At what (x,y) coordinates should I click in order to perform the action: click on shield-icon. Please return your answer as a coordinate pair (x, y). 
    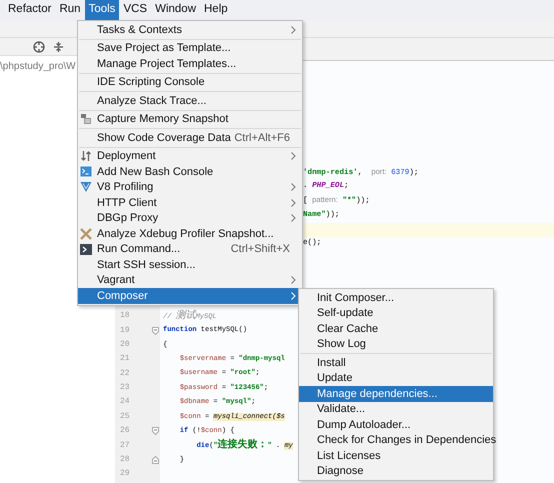
    Looking at the image, I should click on (86, 187).